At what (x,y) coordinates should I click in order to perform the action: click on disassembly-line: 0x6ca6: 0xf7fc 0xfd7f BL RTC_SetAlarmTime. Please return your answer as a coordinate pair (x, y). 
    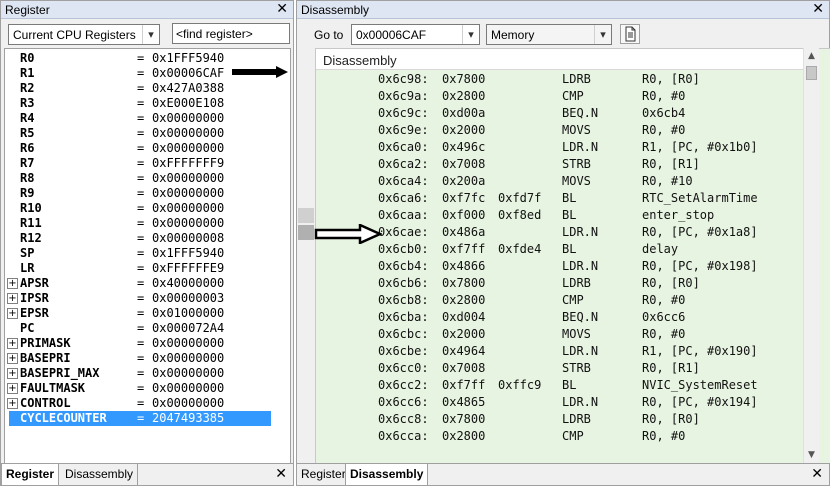
    Looking at the image, I should click on (566, 198).